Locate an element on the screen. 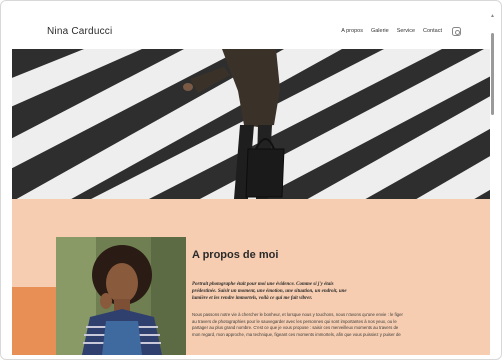 This screenshot has height=360, width=502. instagram-icon is located at coordinates (456, 31).